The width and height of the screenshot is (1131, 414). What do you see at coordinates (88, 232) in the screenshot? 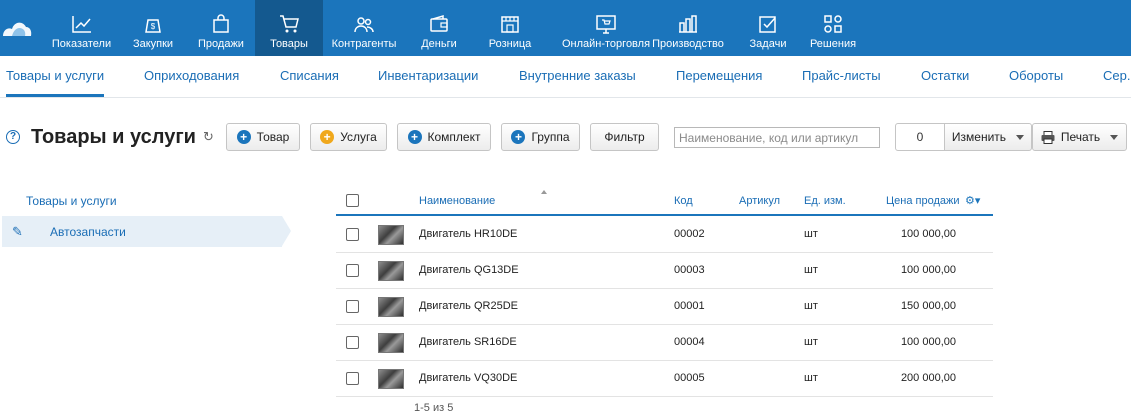
I see `tree-item-label: Автозапчасти` at bounding box center [88, 232].